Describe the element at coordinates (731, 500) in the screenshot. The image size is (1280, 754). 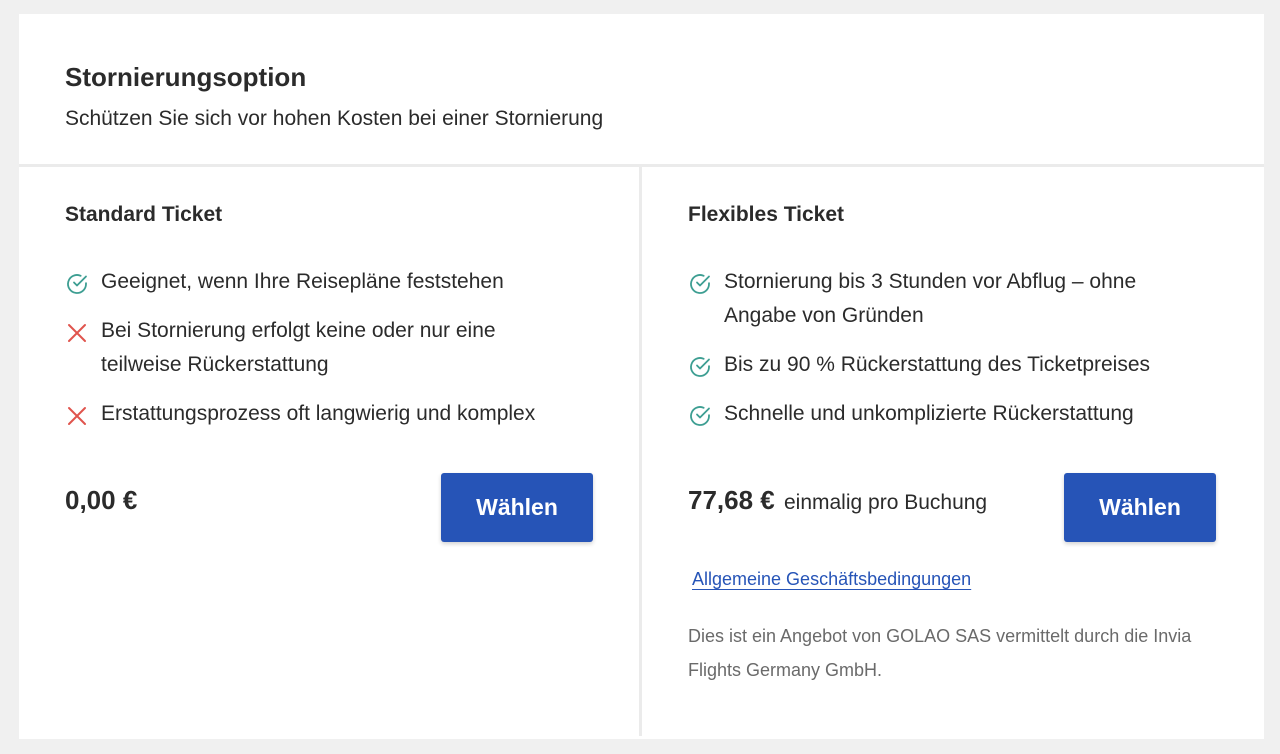
I see `flexible-price-value: 77,68 €` at that location.